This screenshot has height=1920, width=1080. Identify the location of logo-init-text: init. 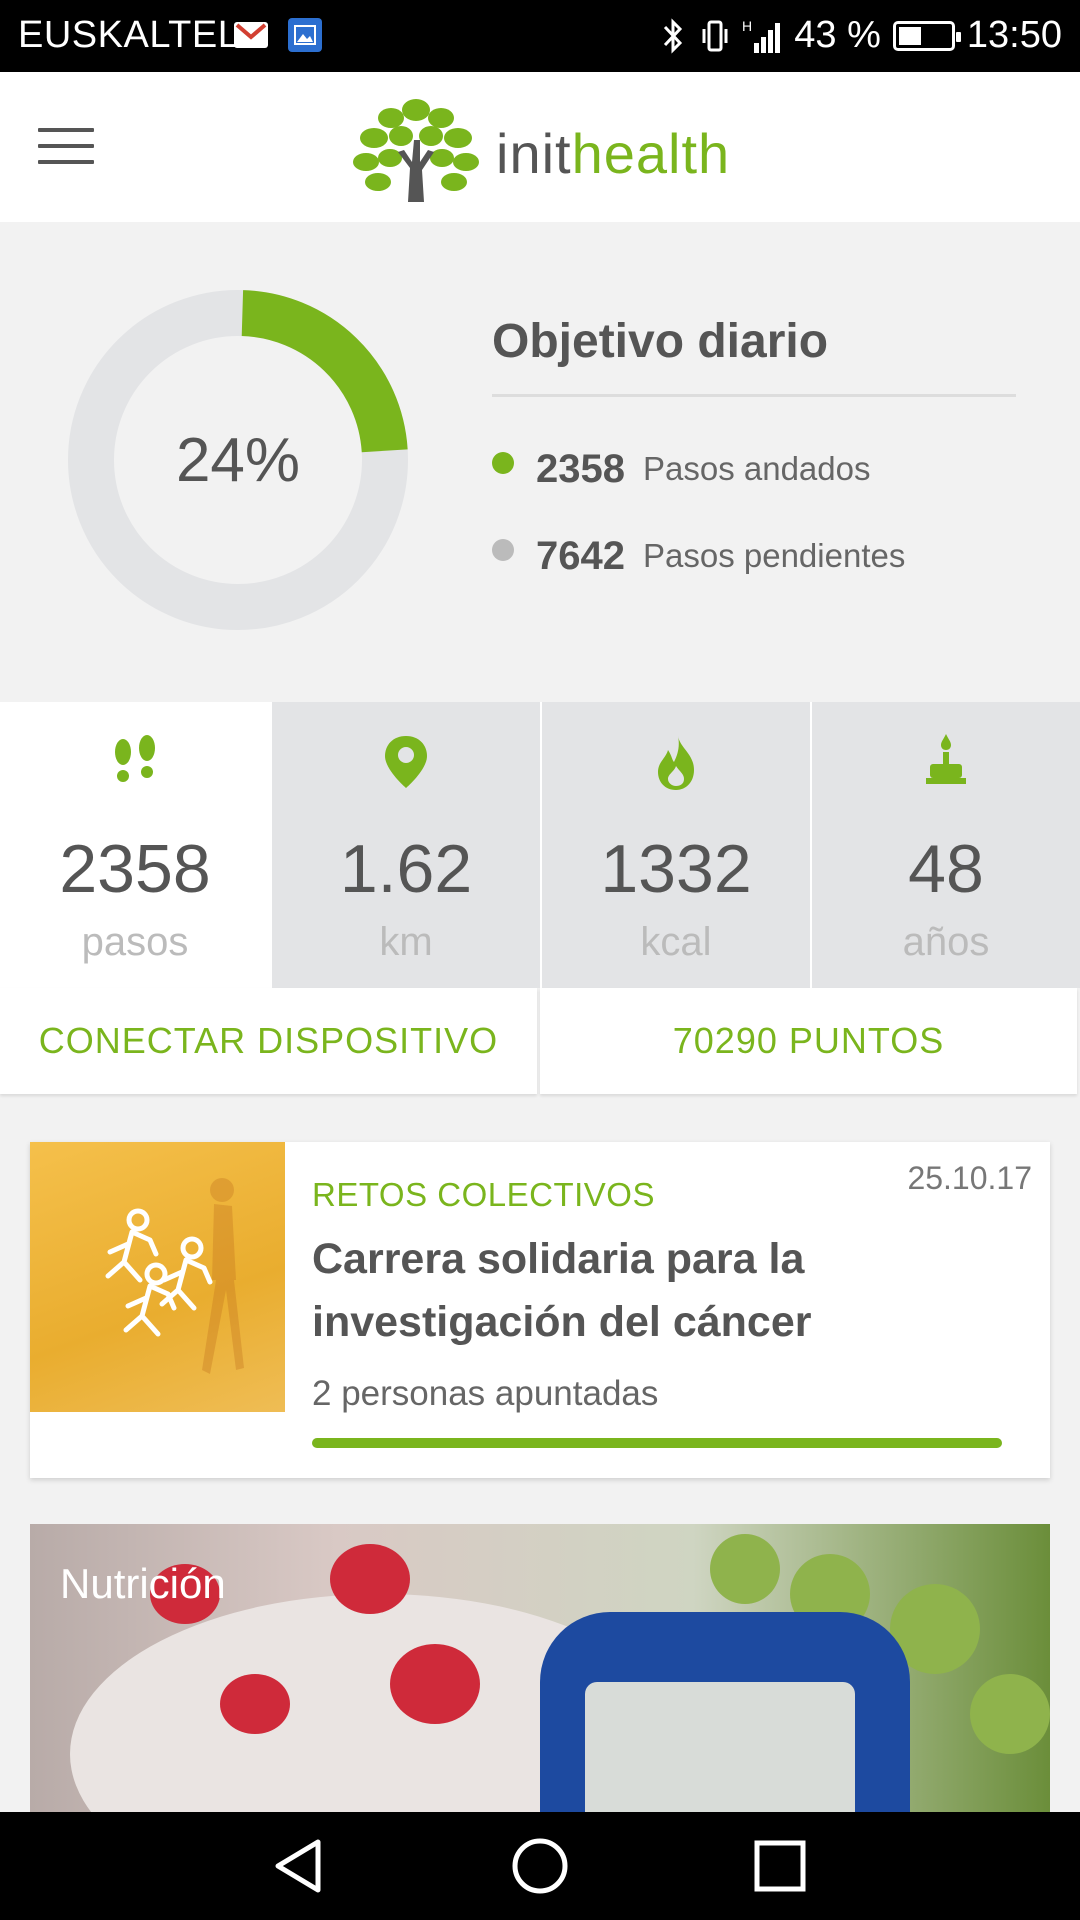
(534, 153).